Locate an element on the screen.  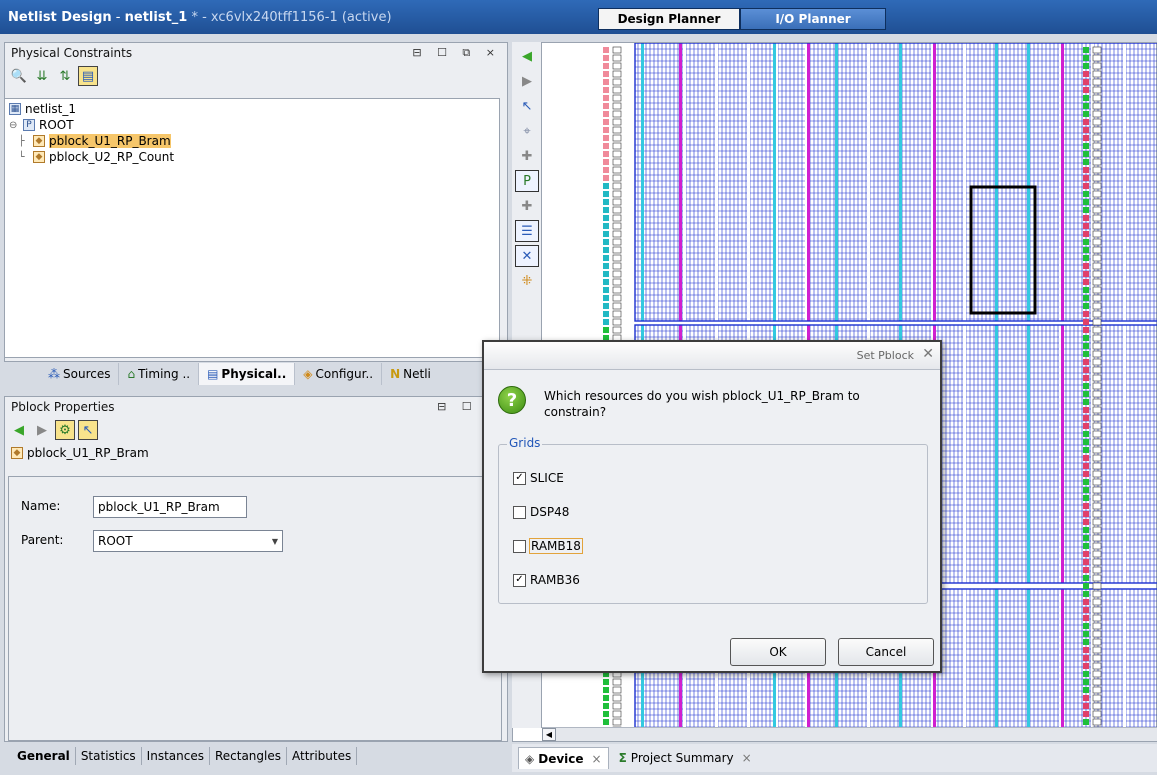
scroll-left-icon: ◀ is located at coordinates (549, 734).